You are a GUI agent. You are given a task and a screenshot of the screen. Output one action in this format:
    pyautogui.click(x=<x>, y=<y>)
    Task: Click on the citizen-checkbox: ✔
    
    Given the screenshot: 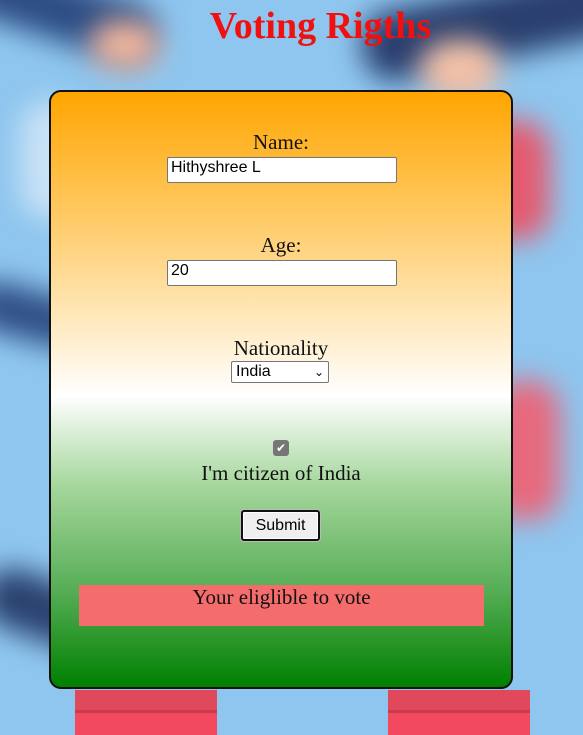 What is the action you would take?
    pyautogui.click(x=281, y=448)
    